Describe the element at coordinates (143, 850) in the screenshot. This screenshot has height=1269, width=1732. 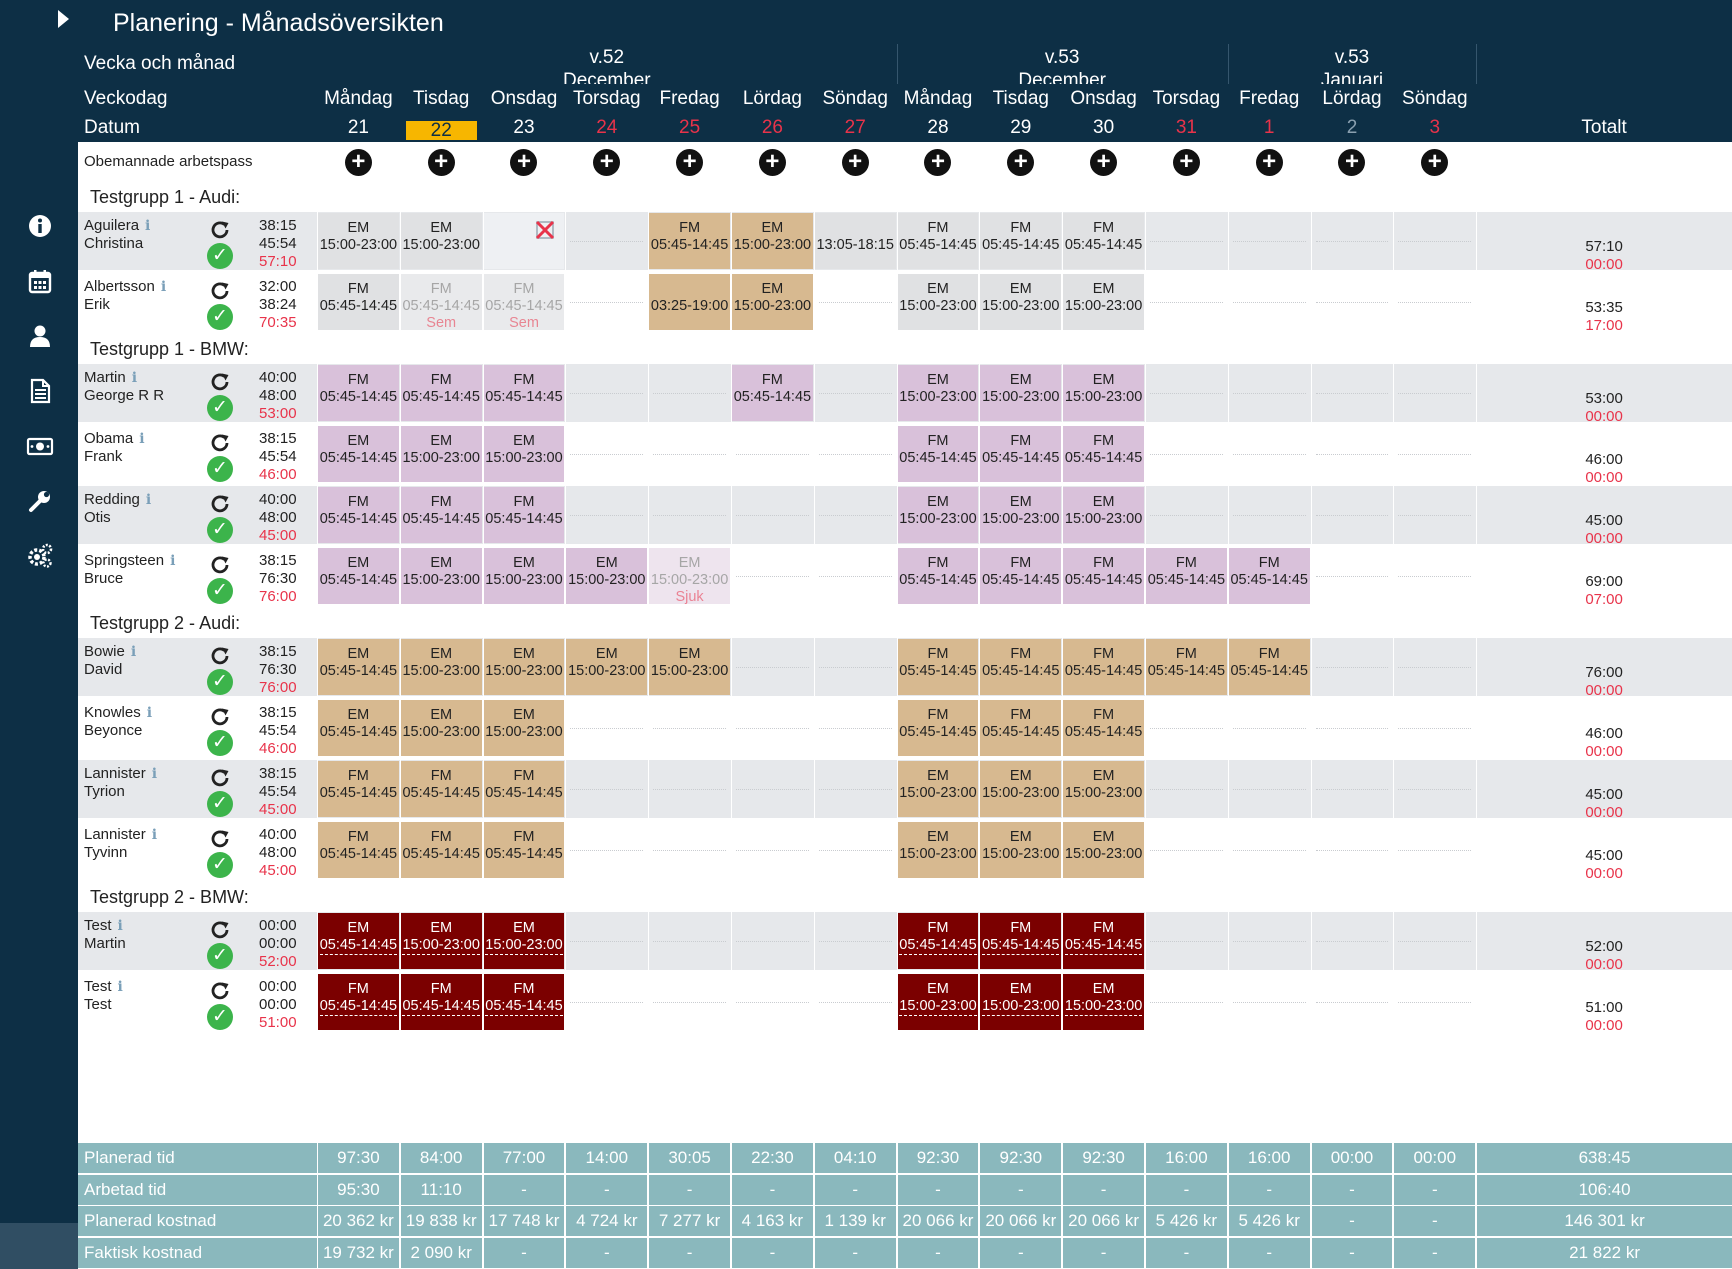
I see `employee-name: Lannister i Tyvinn` at that location.